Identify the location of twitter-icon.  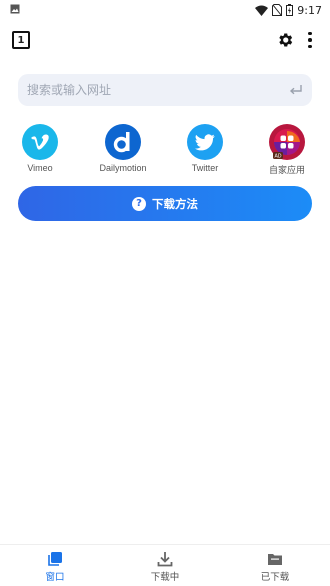
(205, 142).